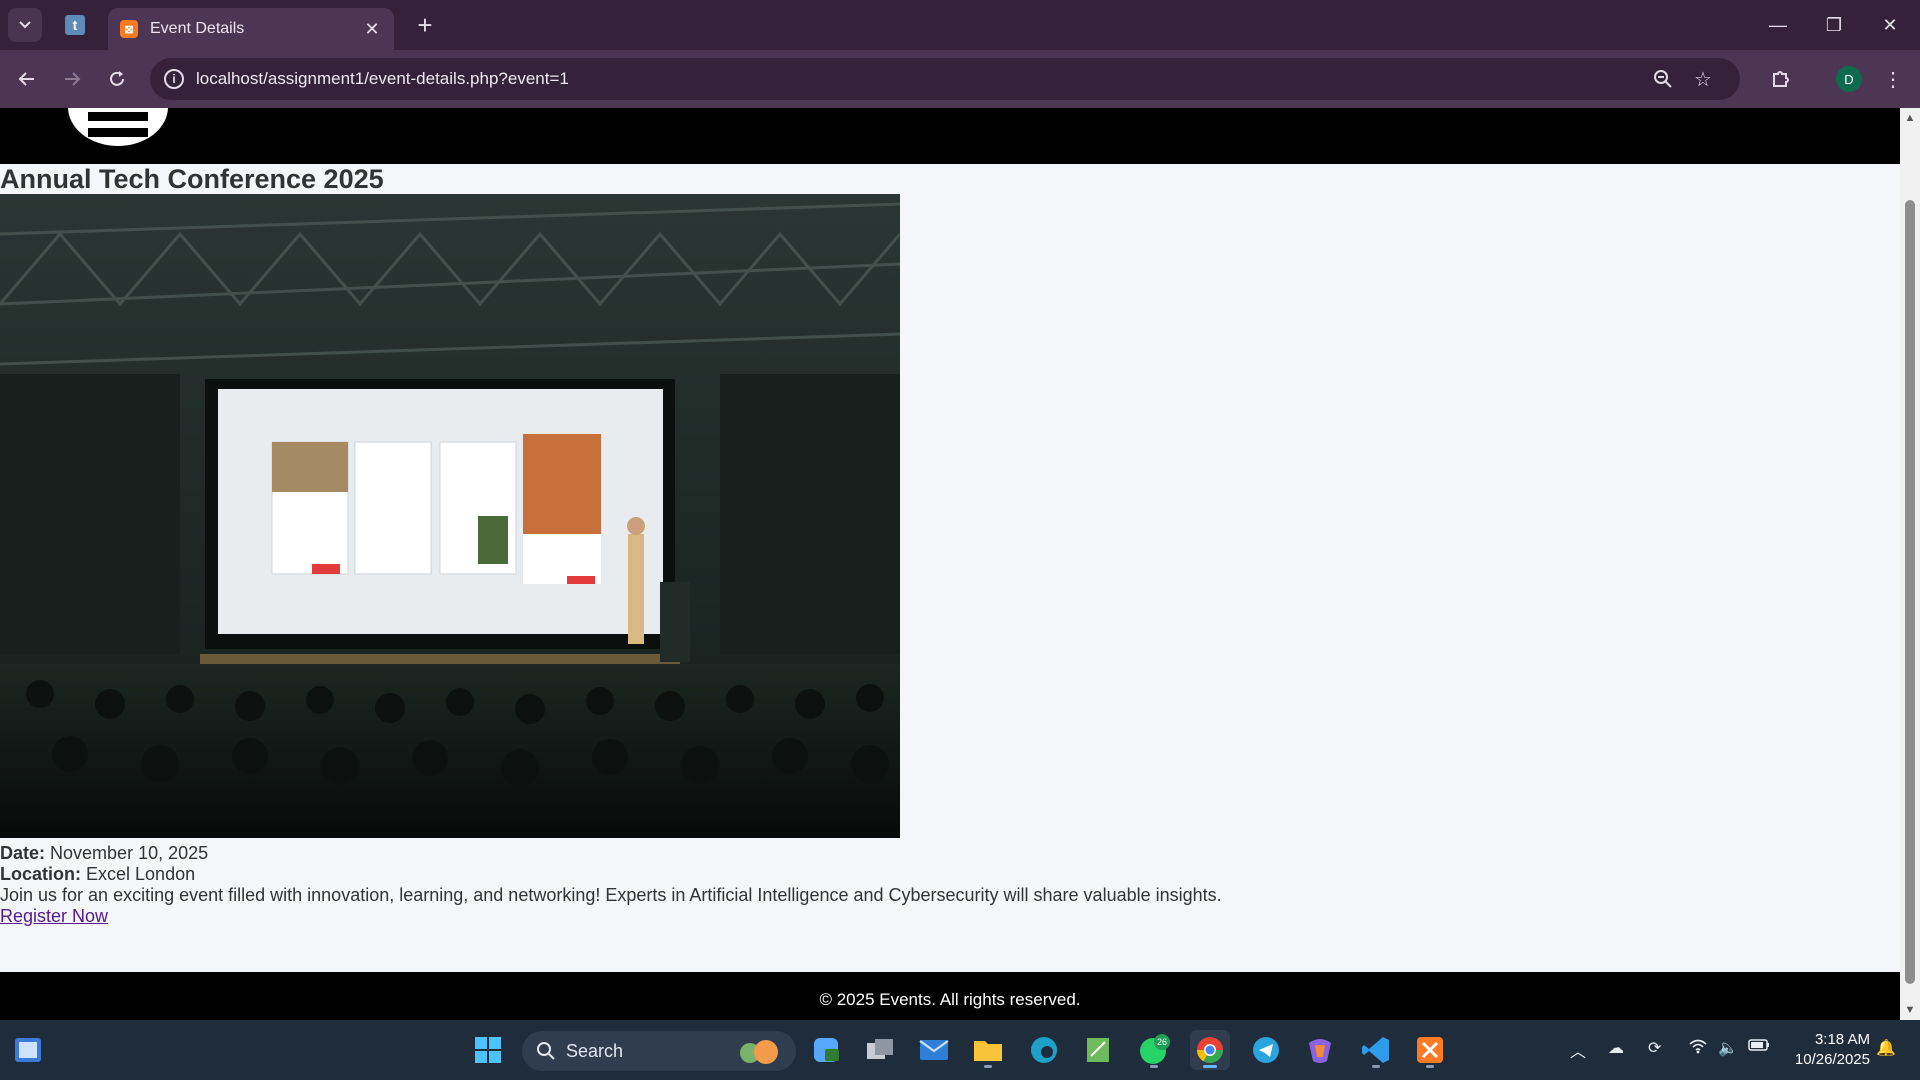 The width and height of the screenshot is (1920, 1080). Describe the element at coordinates (546, 1051) in the screenshot. I see `search-icon` at that location.